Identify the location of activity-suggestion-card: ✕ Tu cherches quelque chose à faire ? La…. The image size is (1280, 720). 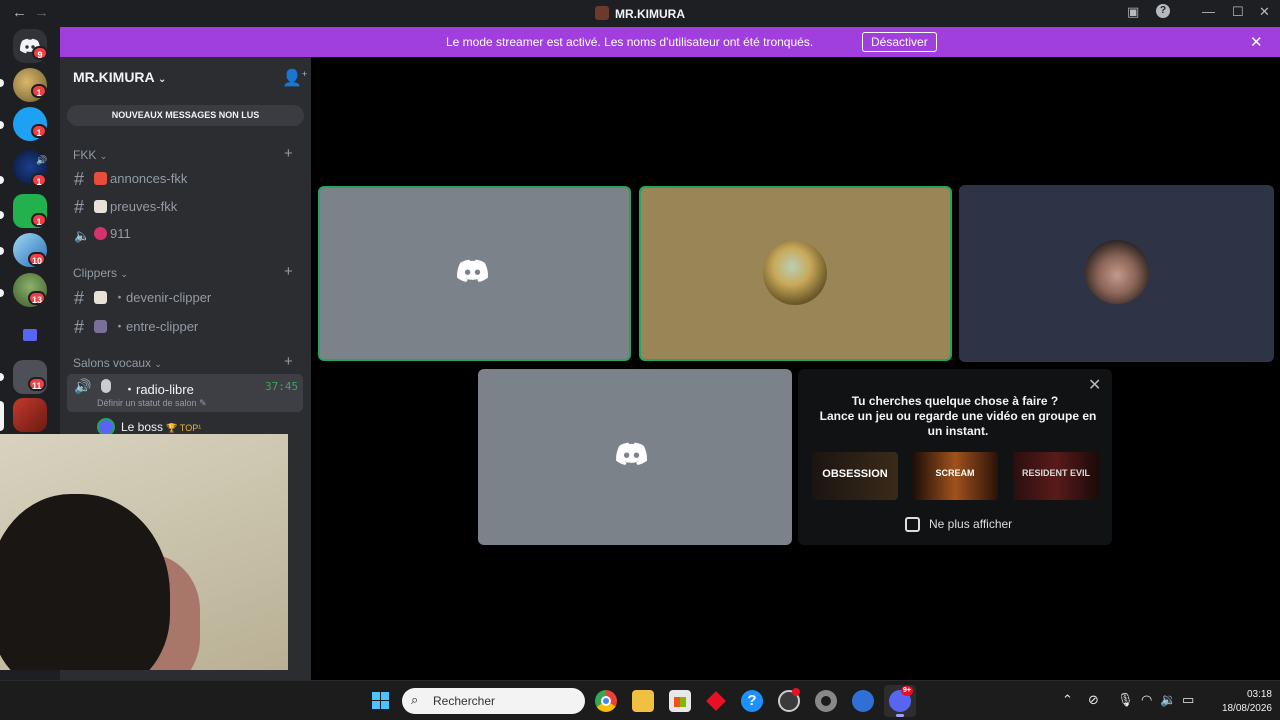
(955, 457).